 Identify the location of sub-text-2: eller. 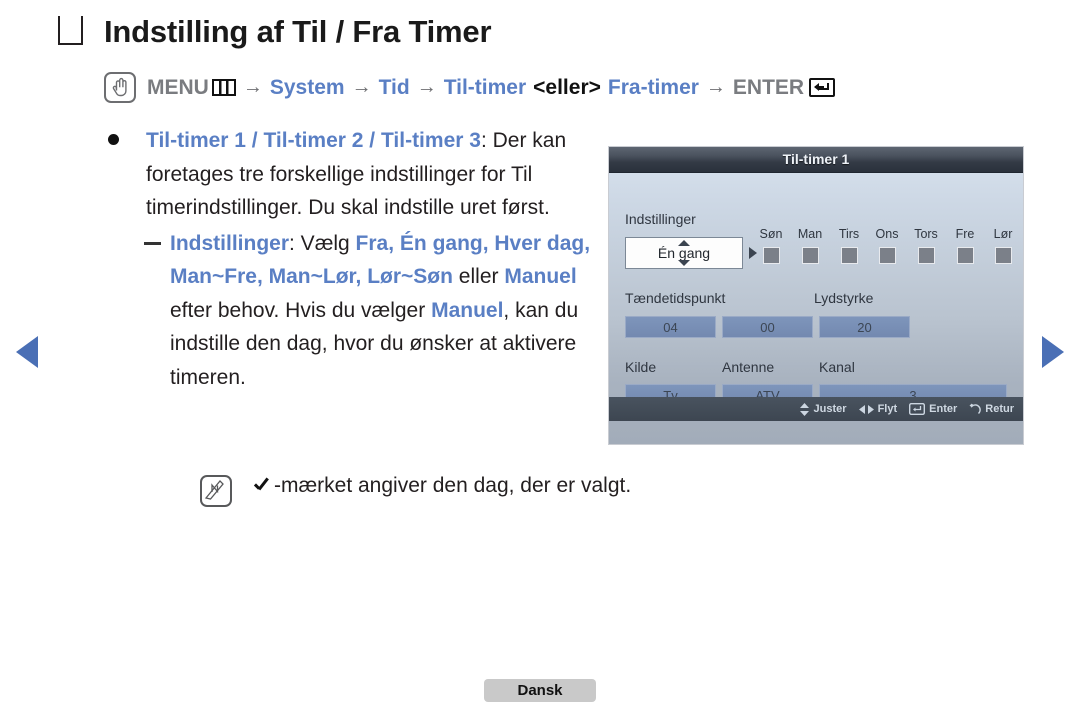
(478, 276).